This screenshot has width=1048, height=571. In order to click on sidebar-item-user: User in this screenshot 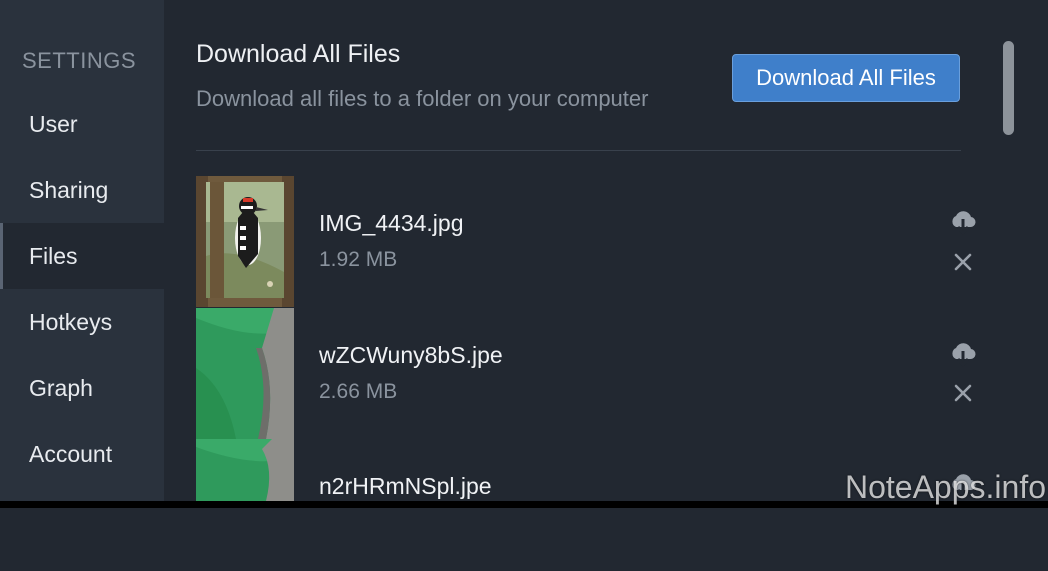, I will do `click(82, 124)`.